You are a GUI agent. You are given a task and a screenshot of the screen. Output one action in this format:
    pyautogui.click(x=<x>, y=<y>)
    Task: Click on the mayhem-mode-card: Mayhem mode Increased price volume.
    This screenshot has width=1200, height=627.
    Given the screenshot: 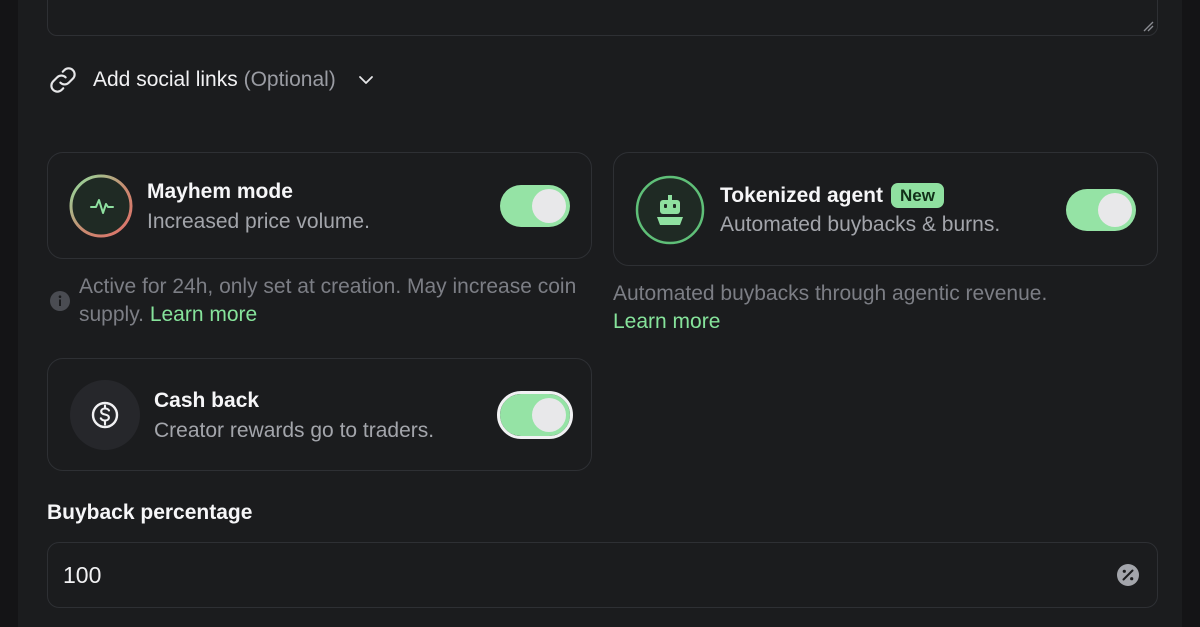 What is the action you would take?
    pyautogui.click(x=319, y=205)
    